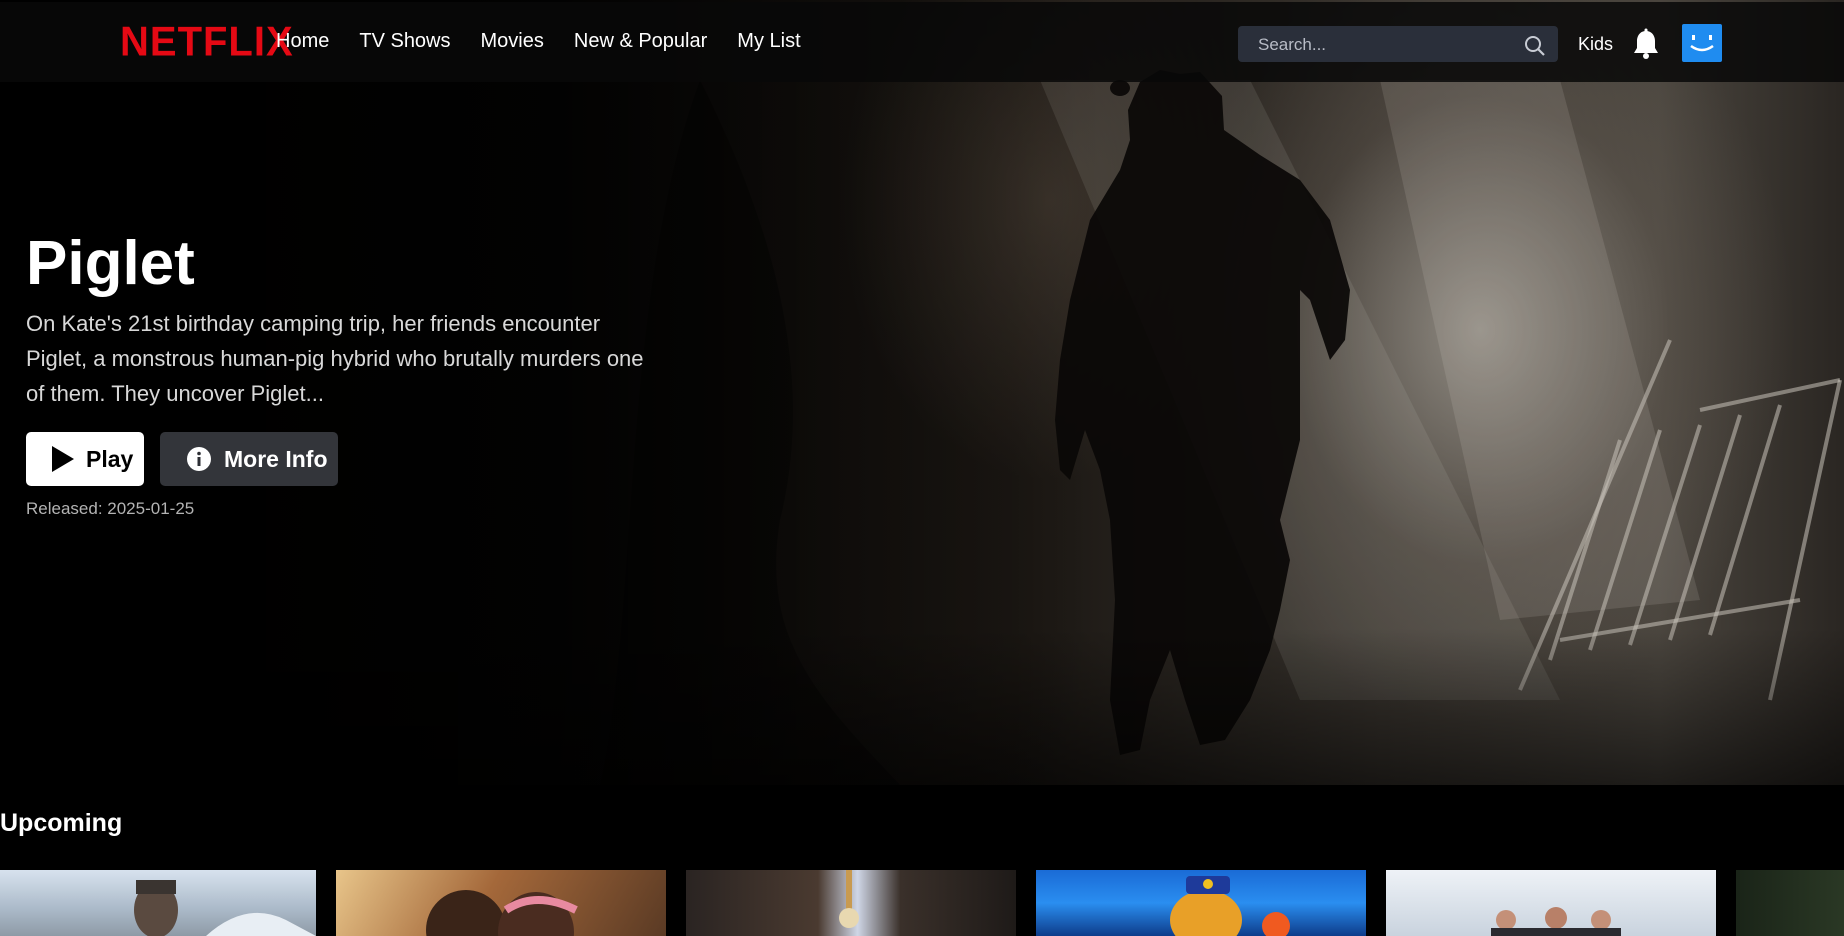  I want to click on profile-avatar, so click(1702, 43).